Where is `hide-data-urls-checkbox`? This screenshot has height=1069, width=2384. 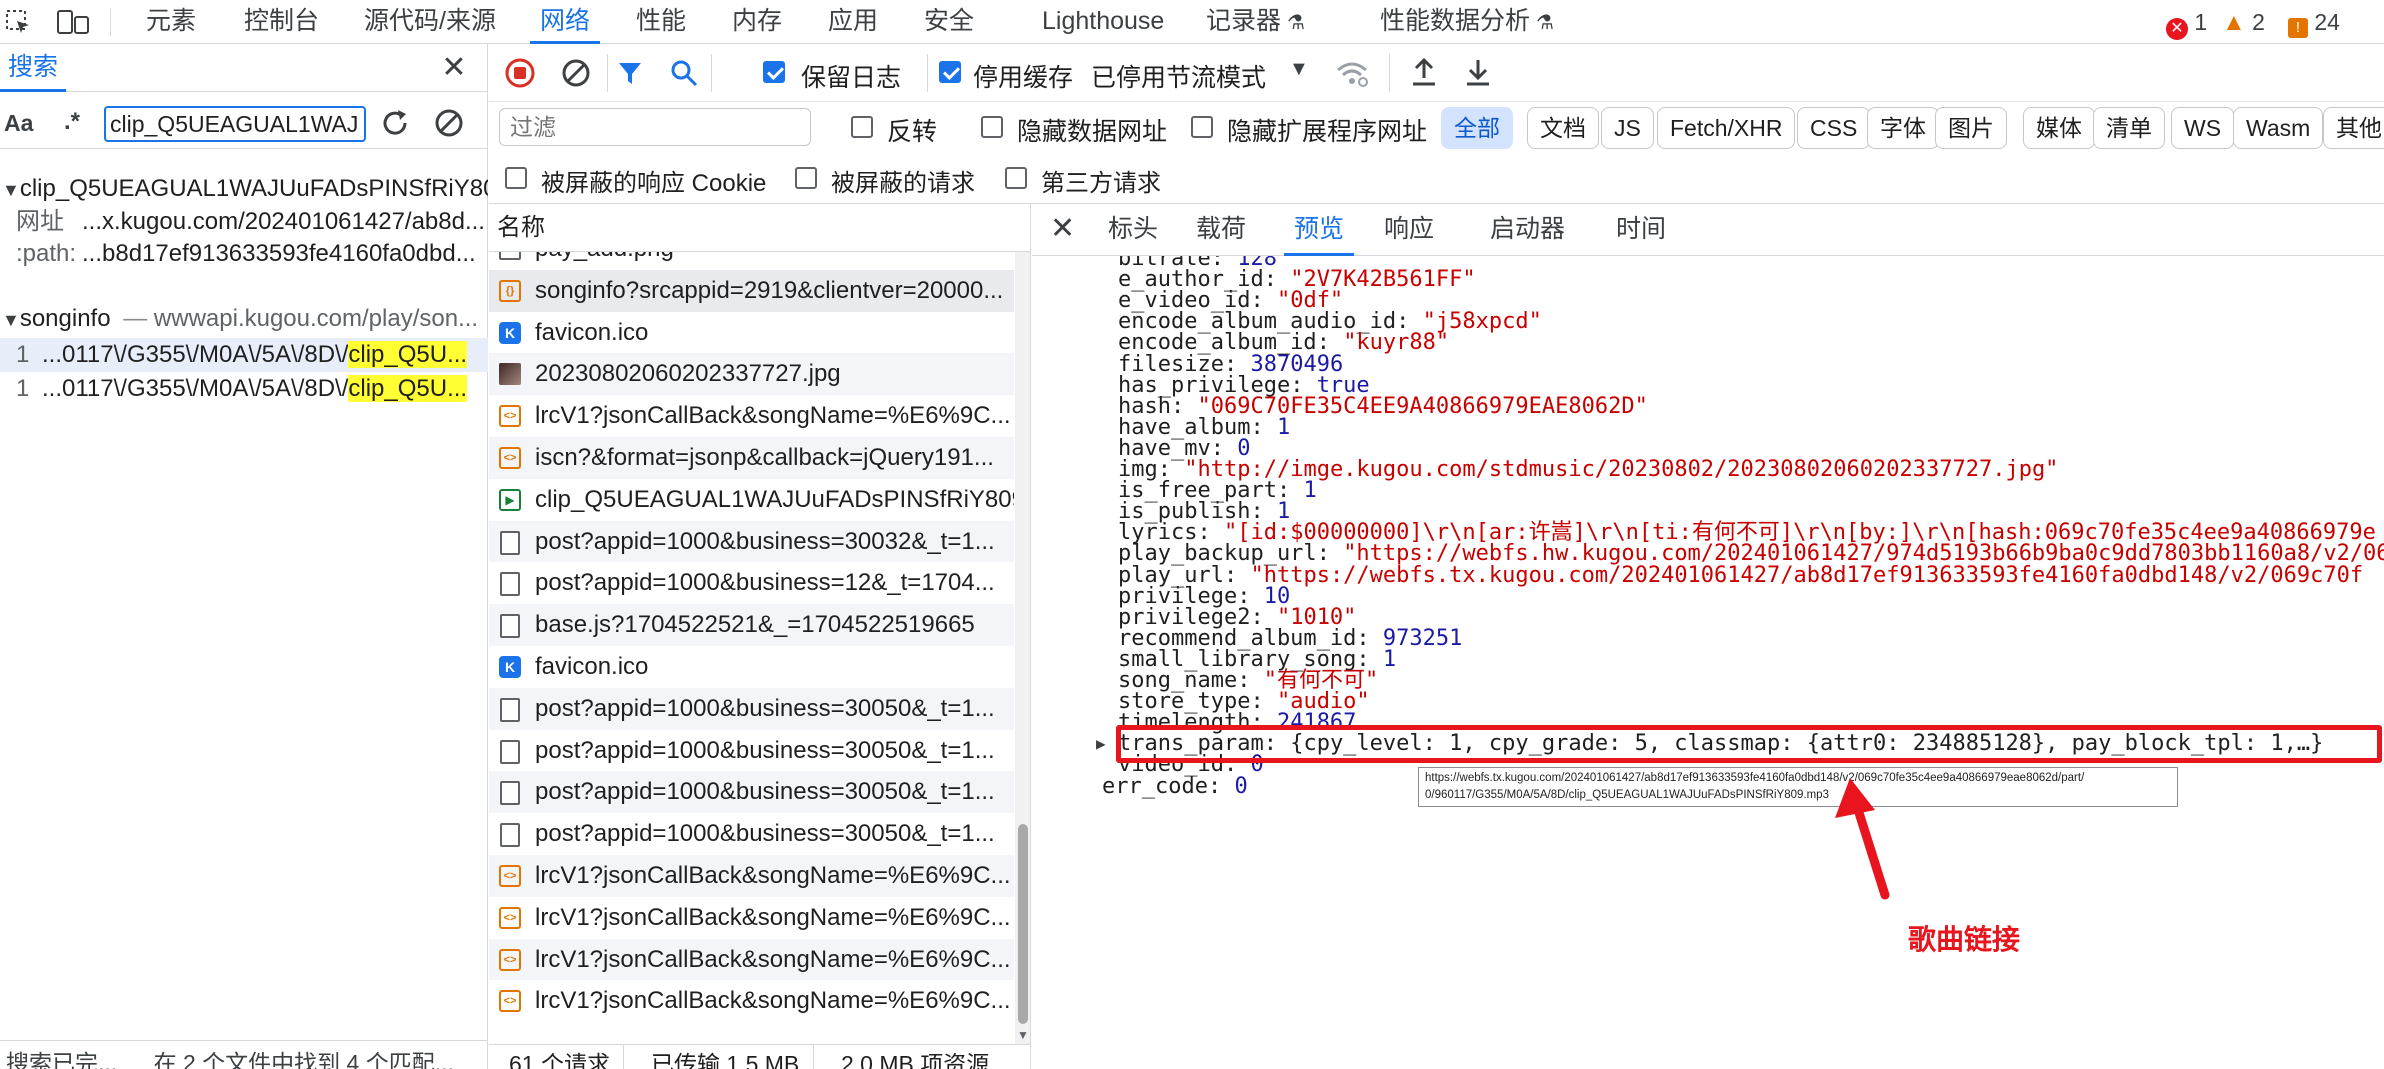 hide-data-urls-checkbox is located at coordinates (992, 127).